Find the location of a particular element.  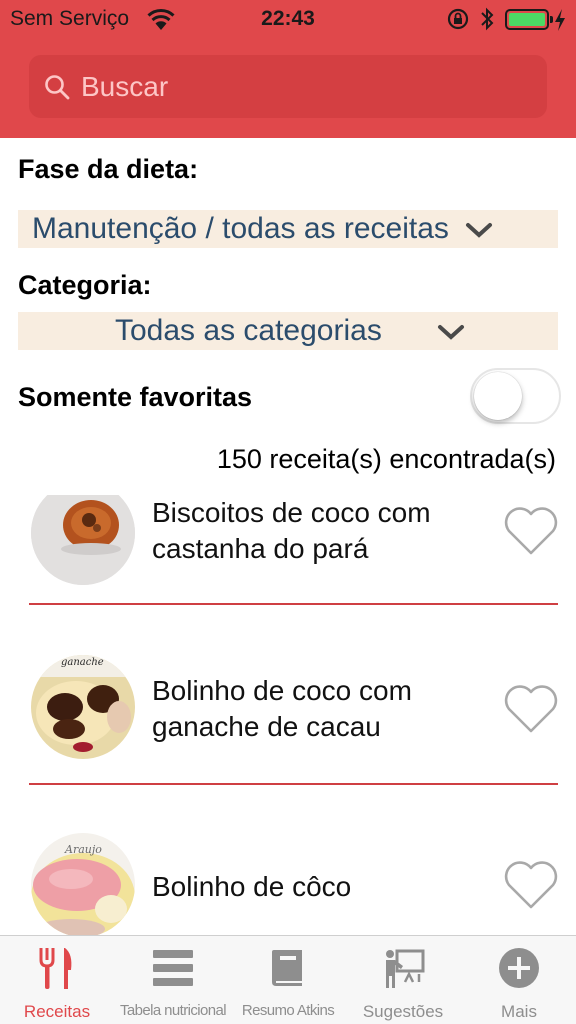

toggle-knob is located at coordinates (498, 396).